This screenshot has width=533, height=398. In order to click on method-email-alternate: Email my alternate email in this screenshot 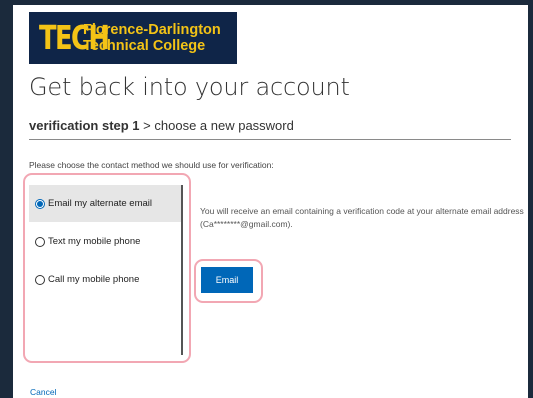, I will do `click(105, 203)`.